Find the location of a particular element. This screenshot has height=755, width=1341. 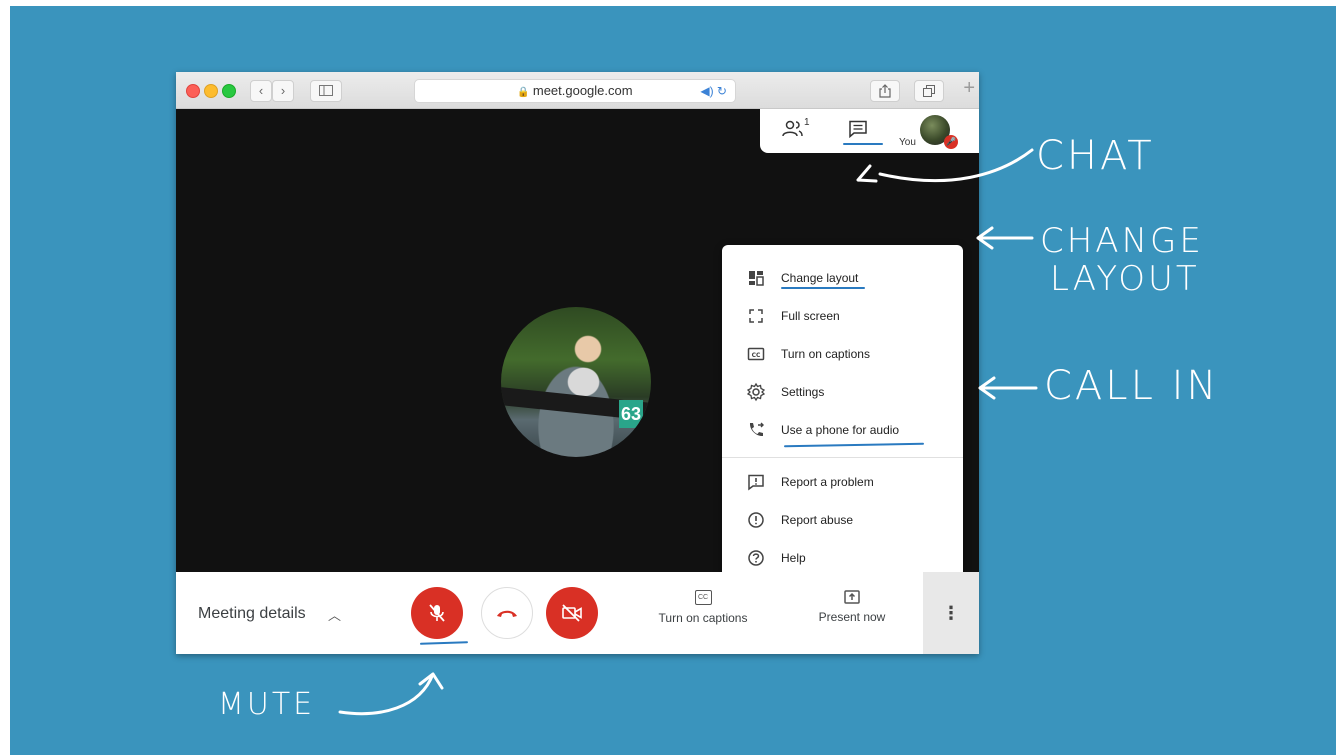

annotation-chat: CHAT is located at coordinates (1095, 156).